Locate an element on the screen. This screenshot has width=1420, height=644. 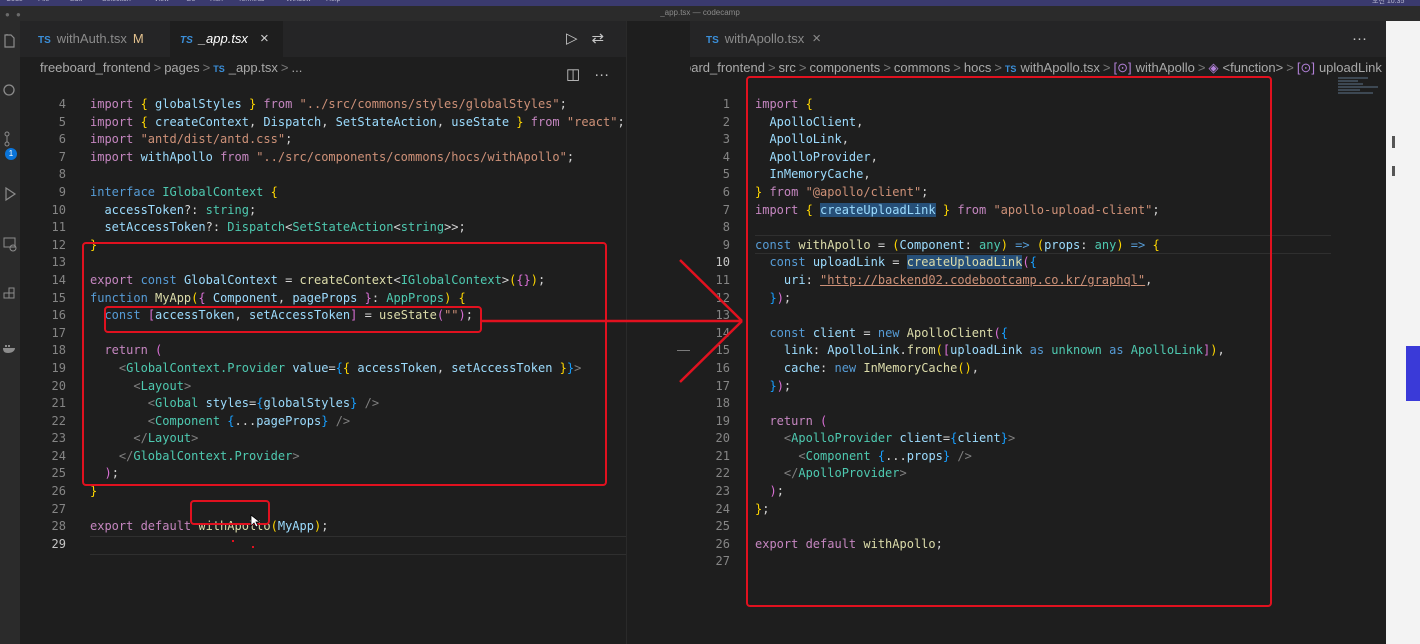
source-control-icon is located at coordinates (10, 139).